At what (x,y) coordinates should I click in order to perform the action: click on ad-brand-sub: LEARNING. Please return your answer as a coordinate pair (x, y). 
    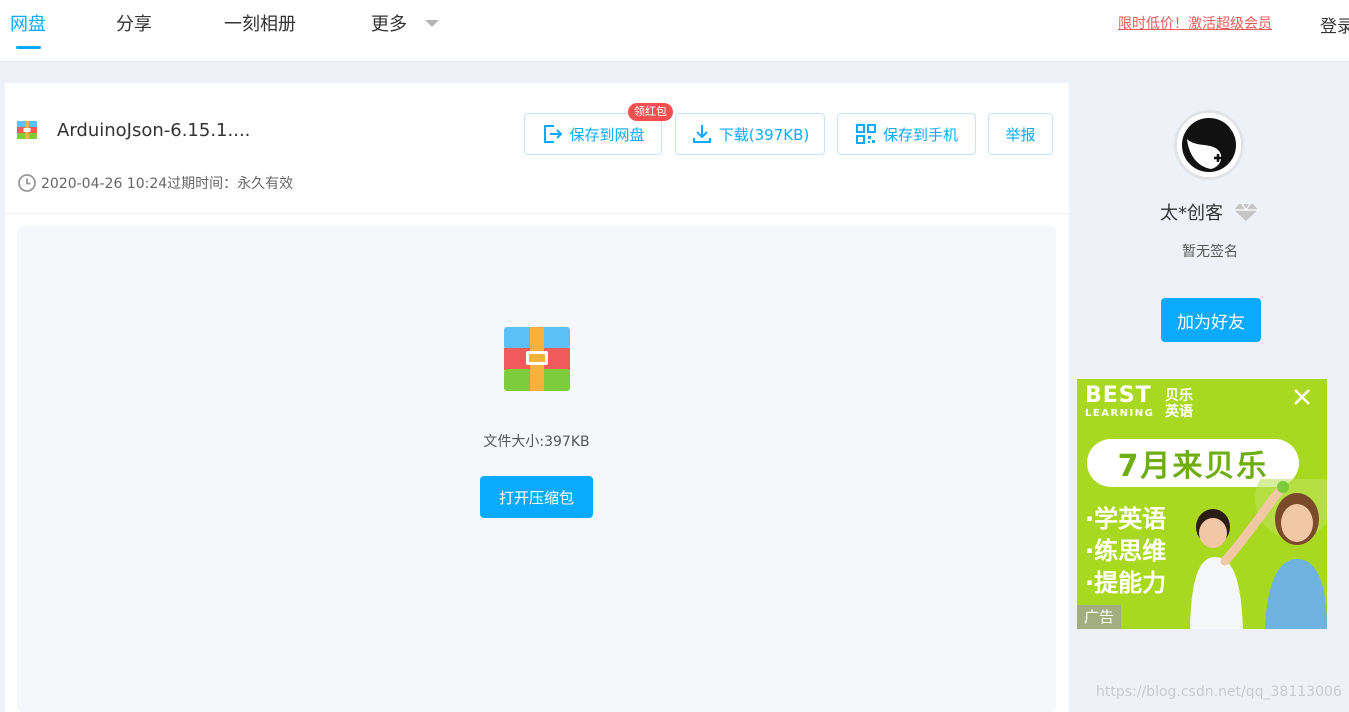
    Looking at the image, I should click on (1120, 413).